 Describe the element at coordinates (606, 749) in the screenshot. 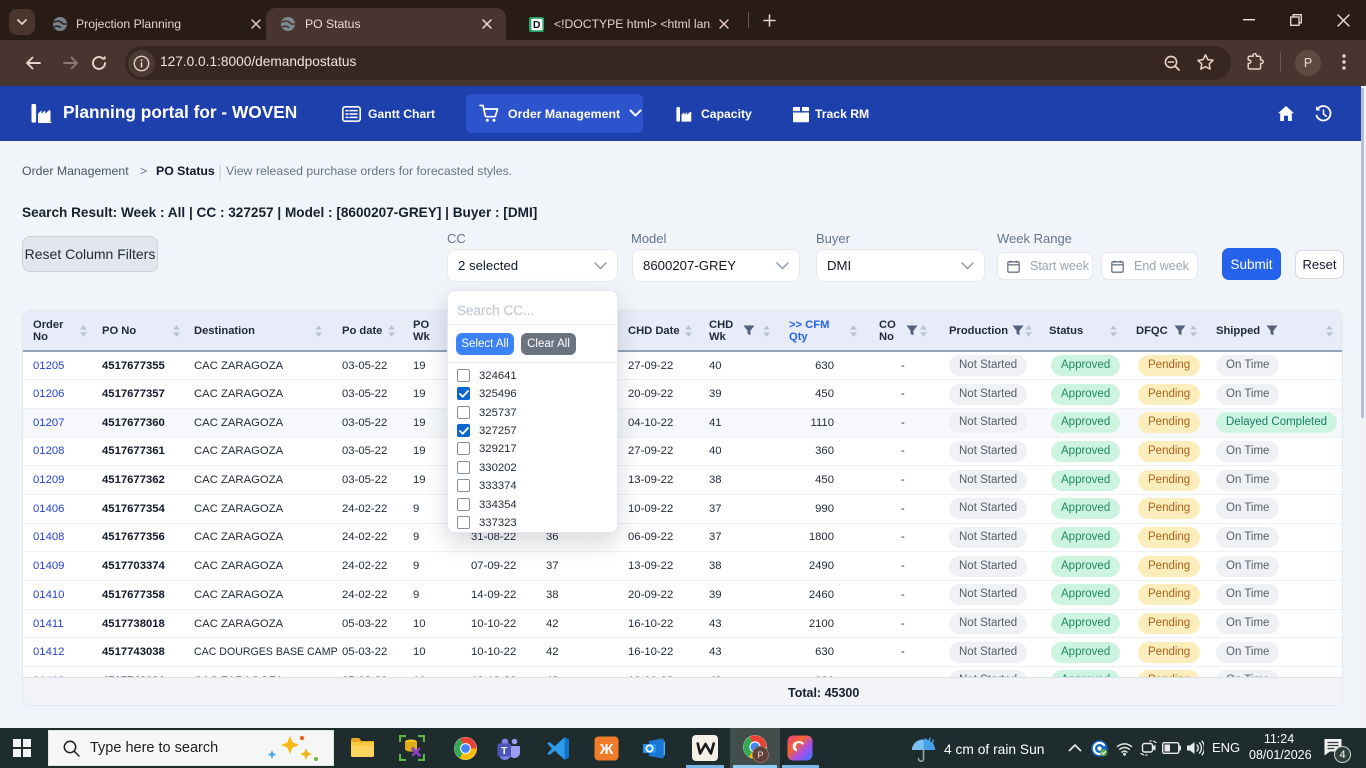

I see `svg-text: Ж` at that location.